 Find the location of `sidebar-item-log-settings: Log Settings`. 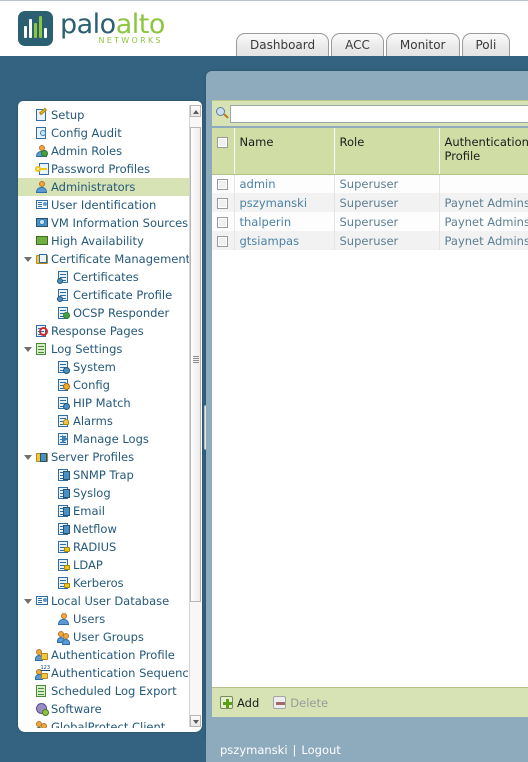

sidebar-item-log-settings: Log Settings is located at coordinates (104, 349).